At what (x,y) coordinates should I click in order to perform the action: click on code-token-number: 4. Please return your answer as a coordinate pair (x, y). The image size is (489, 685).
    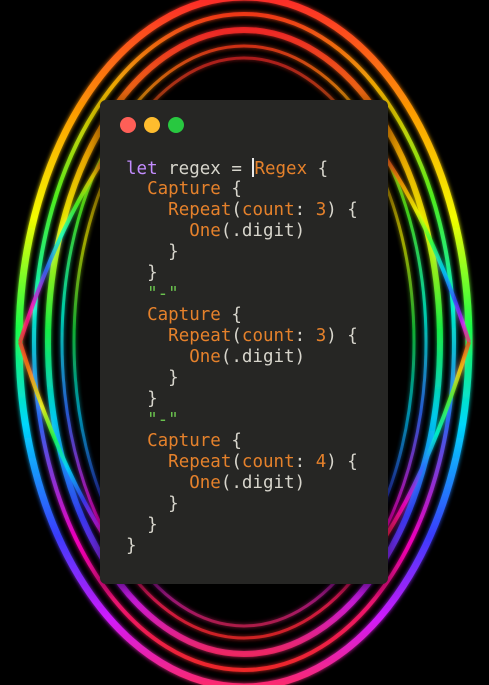
    Looking at the image, I should click on (321, 462).